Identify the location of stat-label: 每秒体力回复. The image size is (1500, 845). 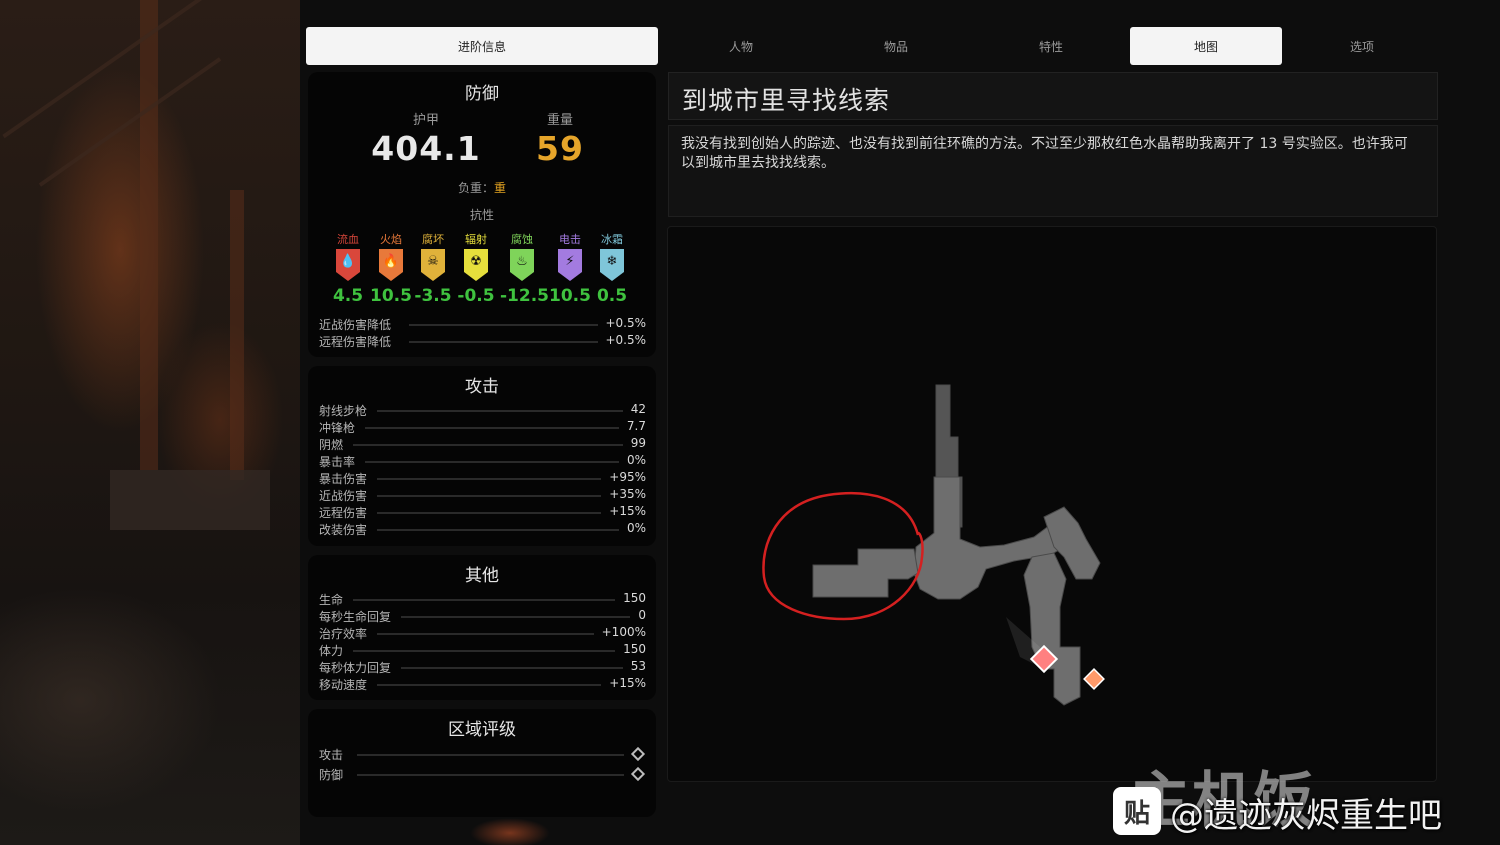
(355, 668).